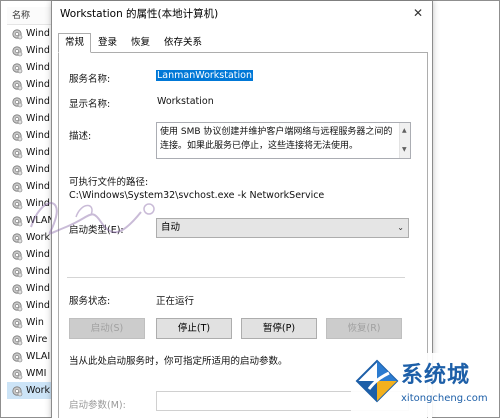  What do you see at coordinates (242, 13) in the screenshot?
I see `title-bar: Workstation 的属性(本地计算机) ✕` at bounding box center [242, 13].